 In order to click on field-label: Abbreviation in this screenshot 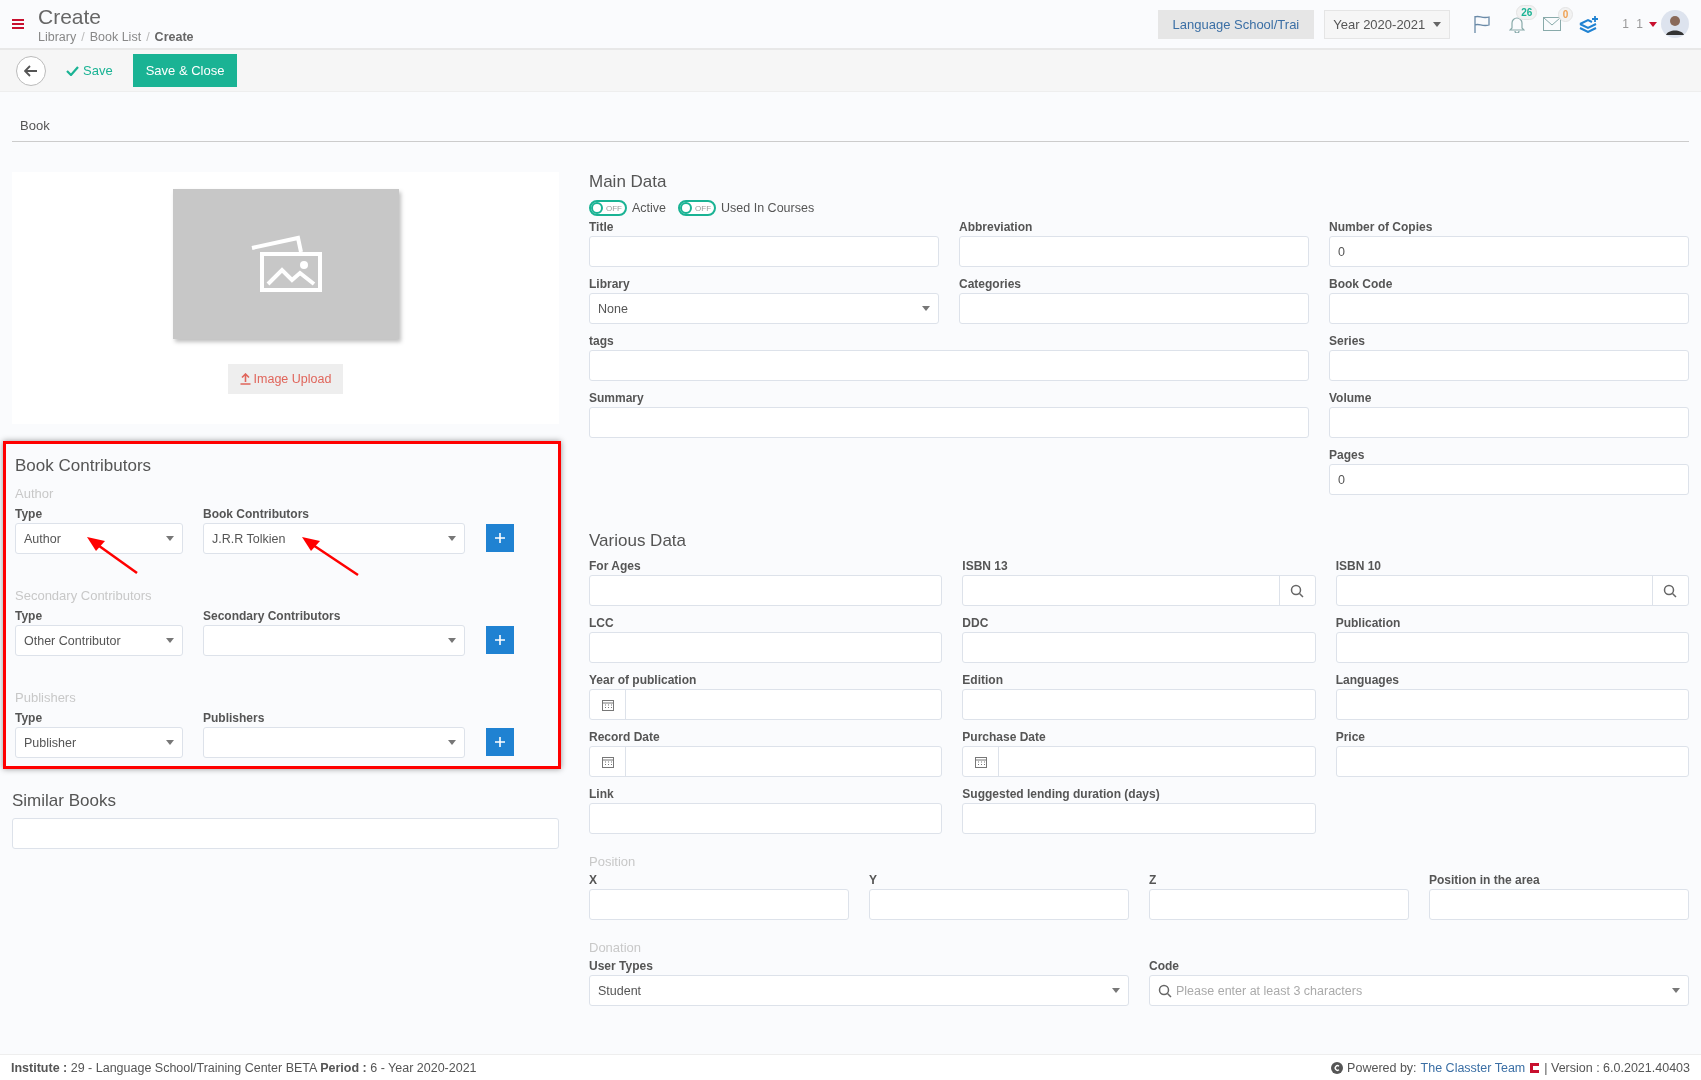, I will do `click(996, 227)`.